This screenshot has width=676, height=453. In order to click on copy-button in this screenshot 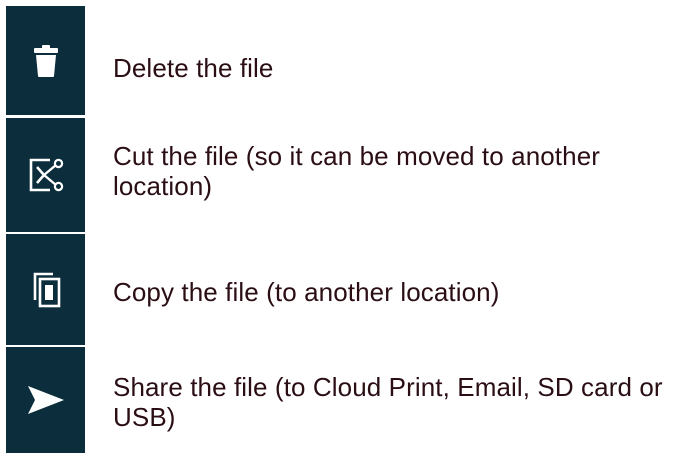, I will do `click(45, 289)`.